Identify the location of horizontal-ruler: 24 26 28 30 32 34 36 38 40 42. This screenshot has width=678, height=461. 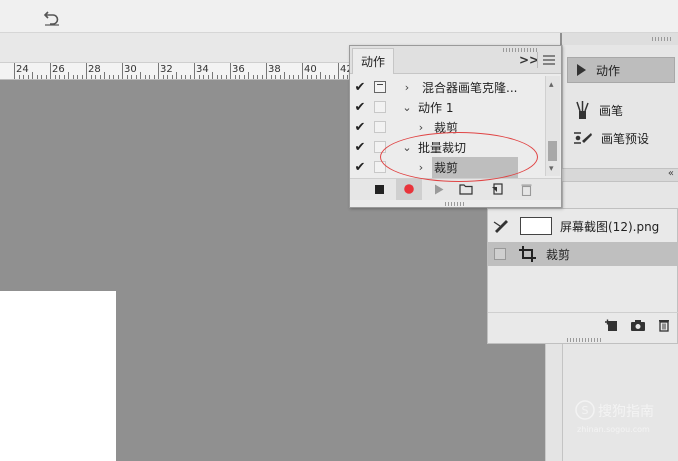
(176, 71).